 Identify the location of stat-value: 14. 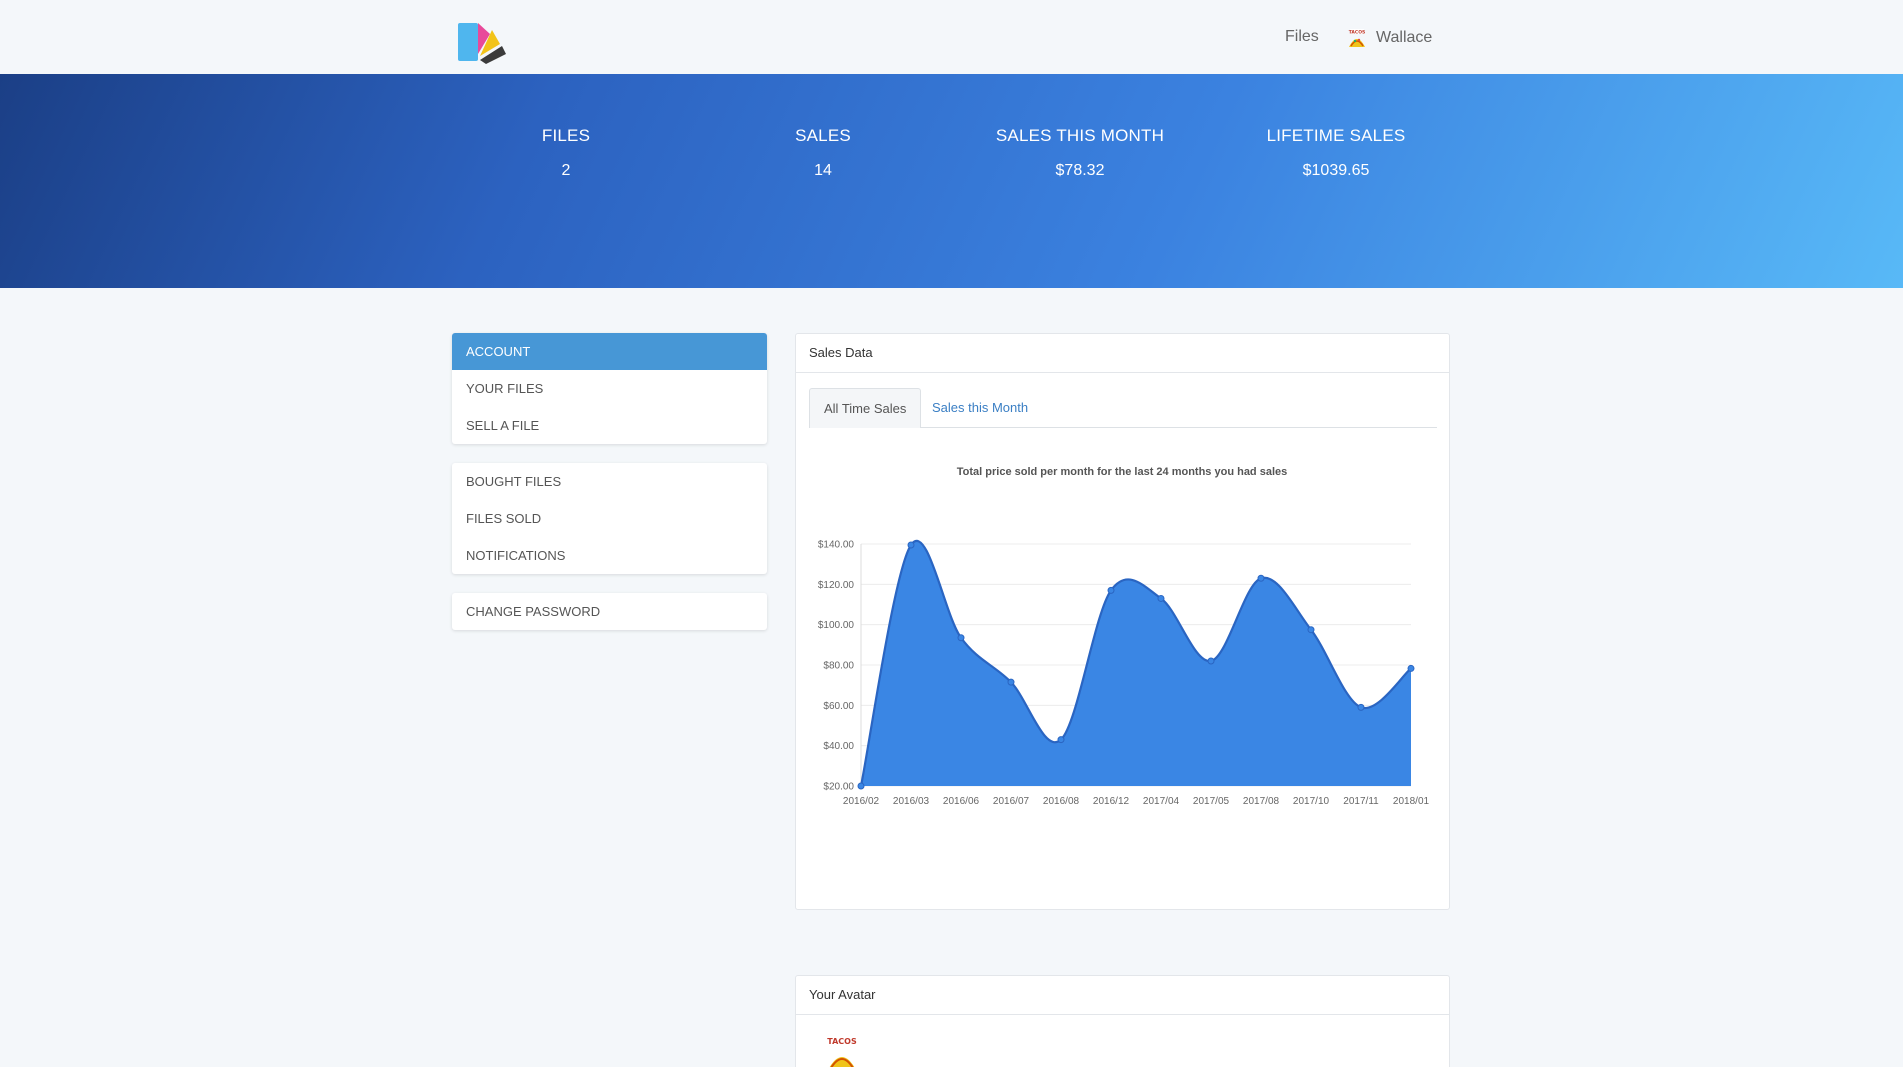
(823, 170).